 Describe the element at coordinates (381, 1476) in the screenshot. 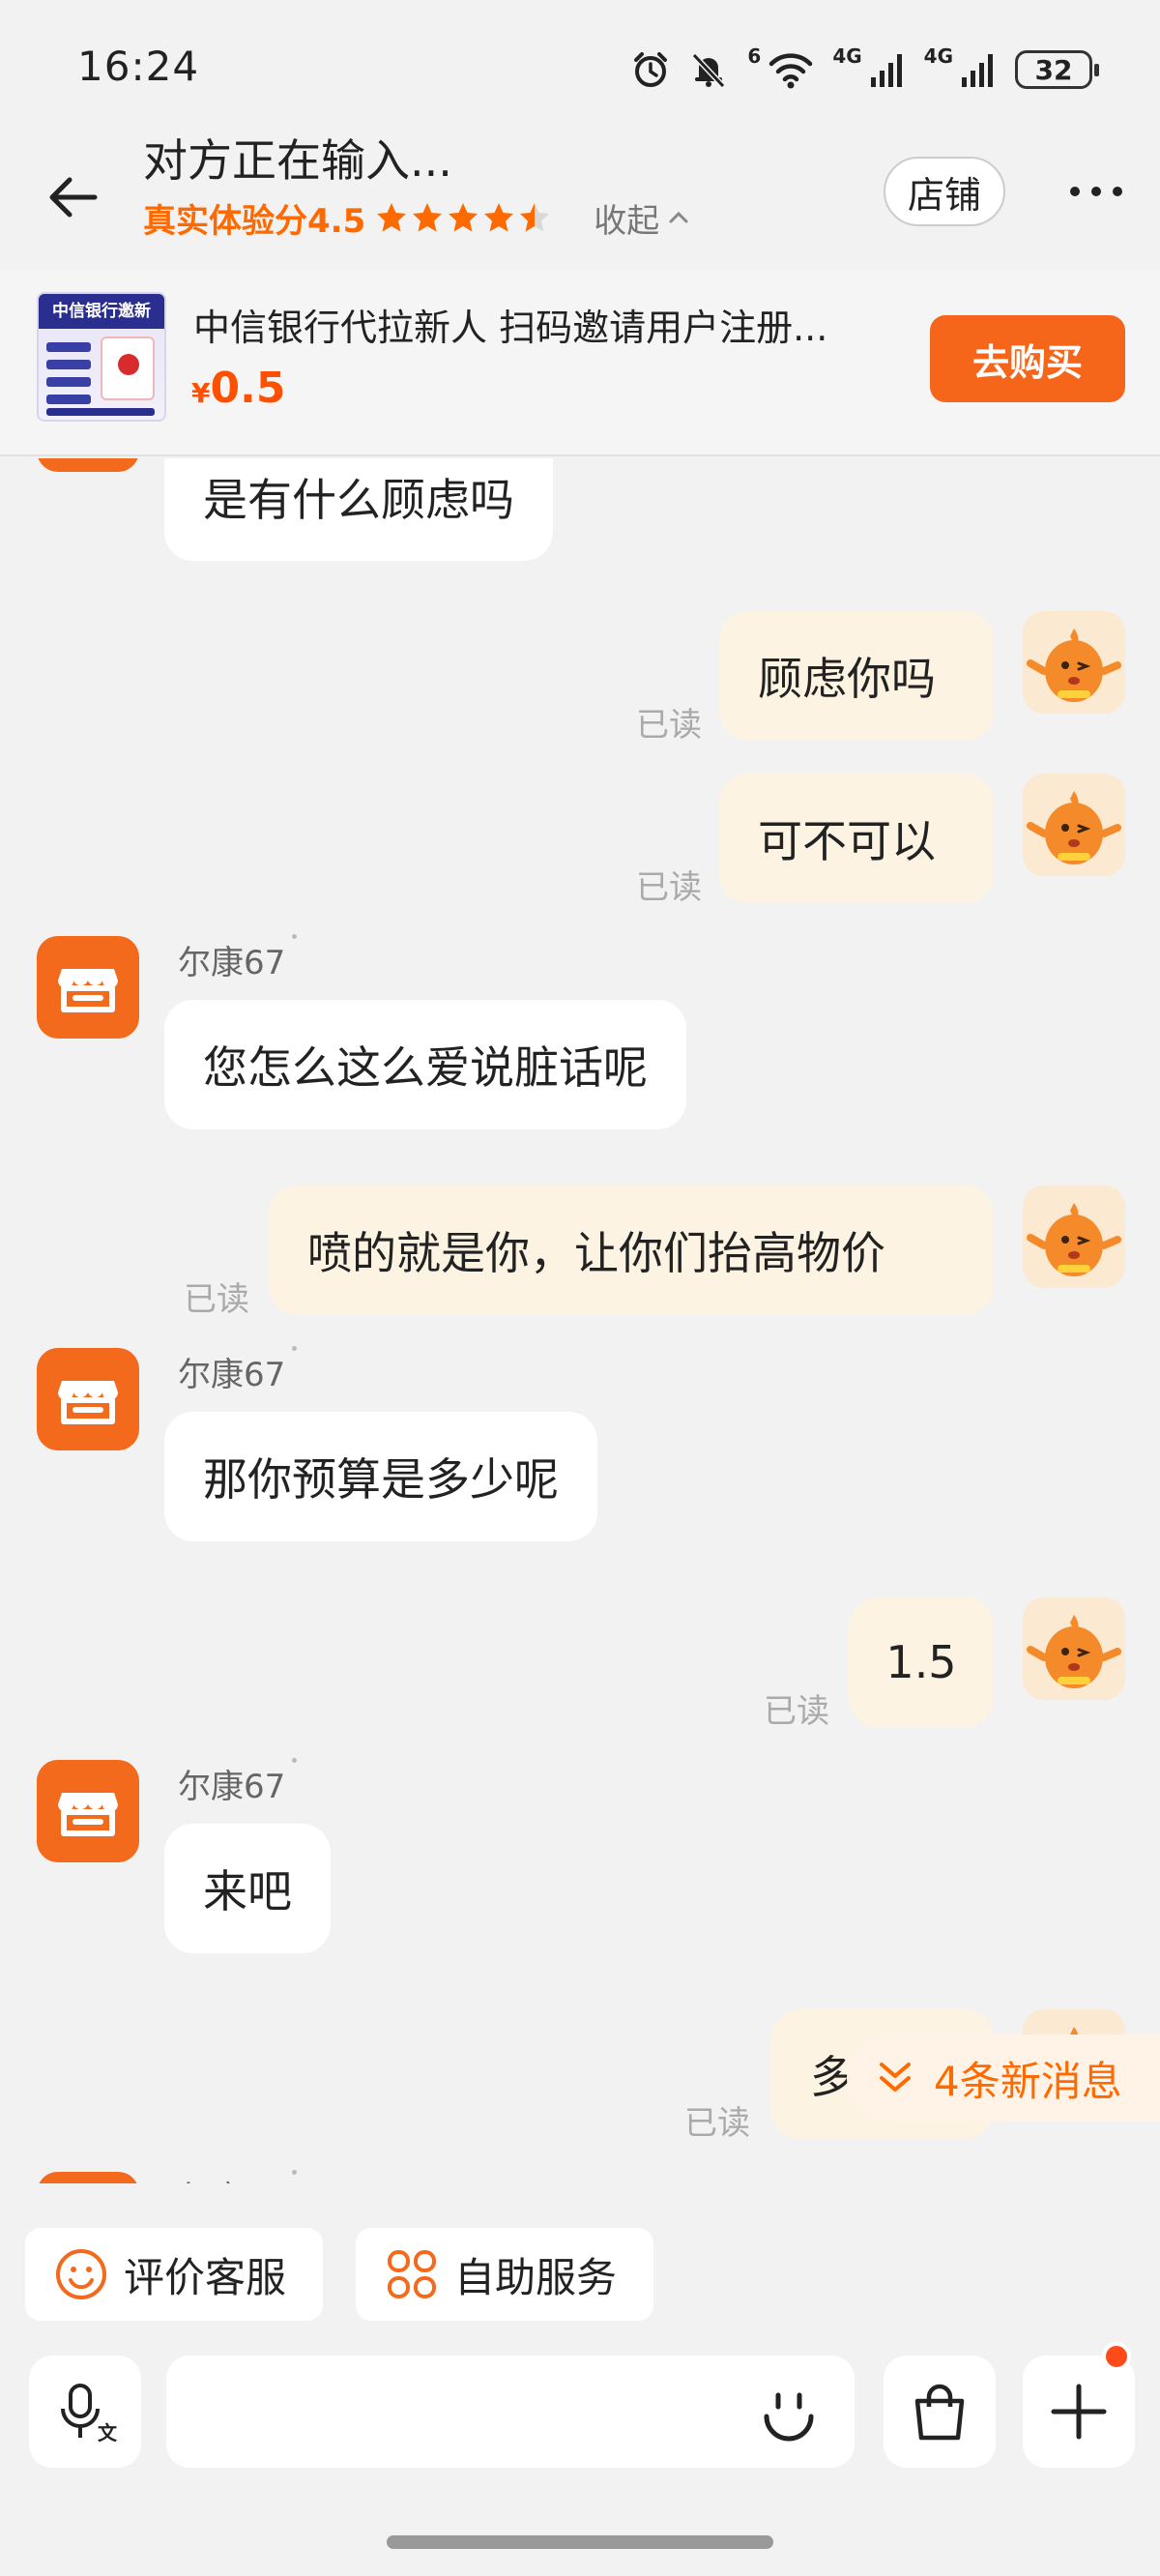

I see `message-bubble-in: 那你预算是多少呢` at that location.